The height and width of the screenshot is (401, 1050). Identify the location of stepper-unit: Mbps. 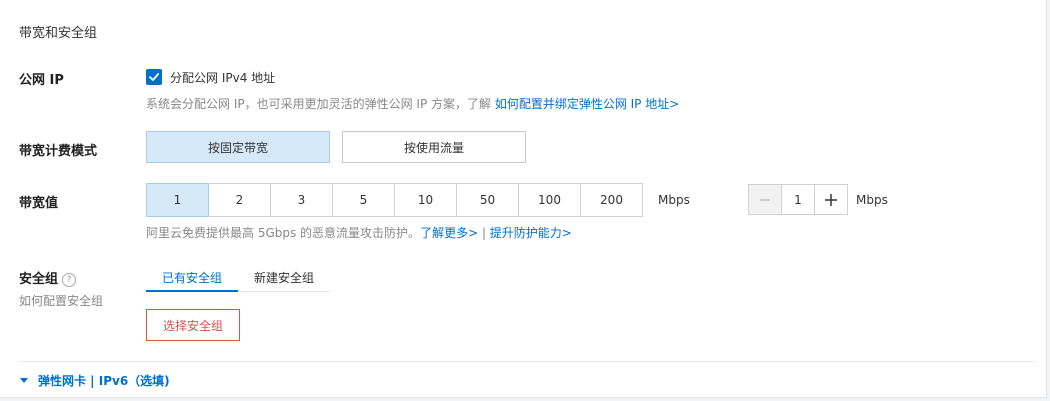
(872, 200).